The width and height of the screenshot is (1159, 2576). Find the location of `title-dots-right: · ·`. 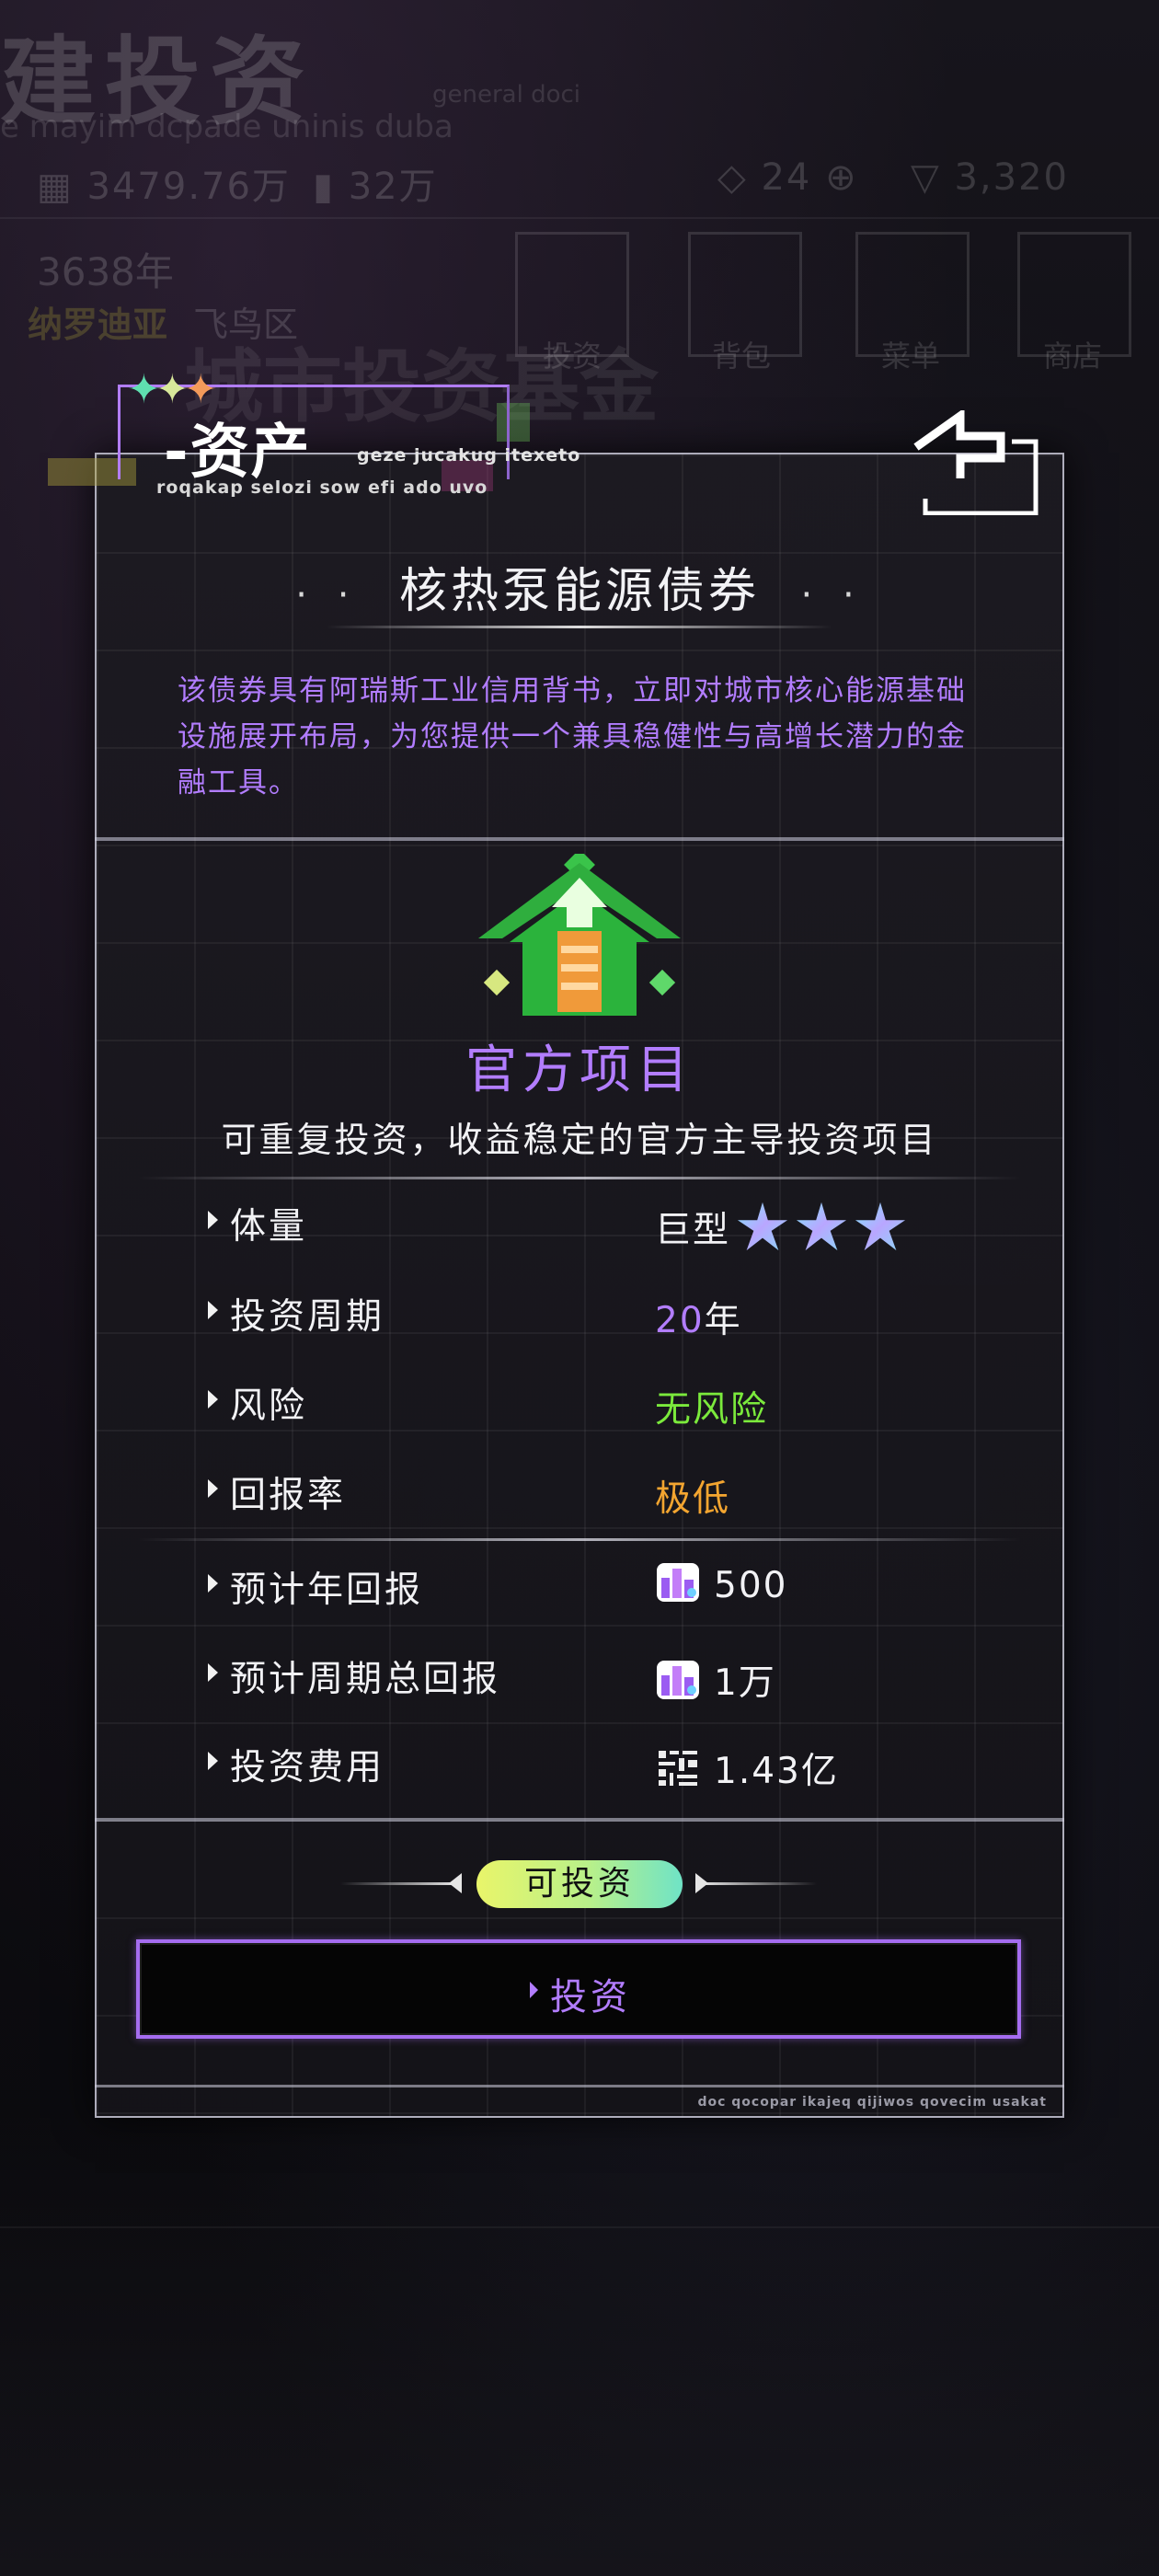

title-dots-right: · · is located at coordinates (832, 595).